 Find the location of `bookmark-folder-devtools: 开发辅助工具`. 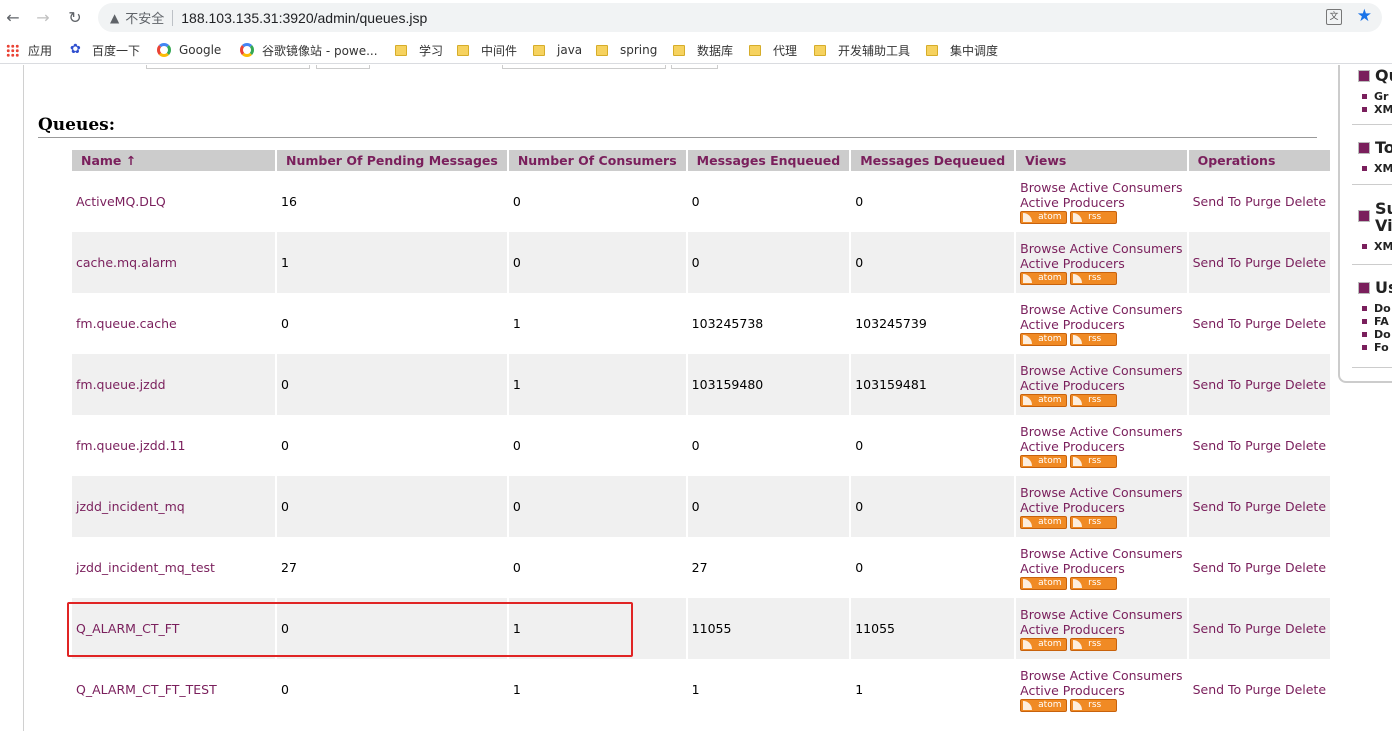

bookmark-folder-devtools: 开发辅助工具 is located at coordinates (862, 50).